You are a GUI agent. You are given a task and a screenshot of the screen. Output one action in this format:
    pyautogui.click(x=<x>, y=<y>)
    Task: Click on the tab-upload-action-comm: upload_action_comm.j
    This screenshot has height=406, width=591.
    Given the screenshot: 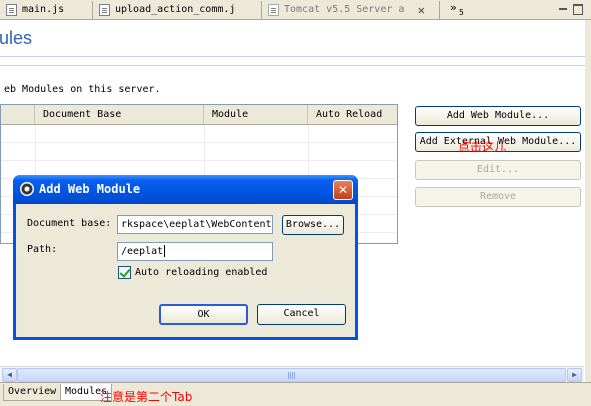 What is the action you would take?
    pyautogui.click(x=177, y=10)
    